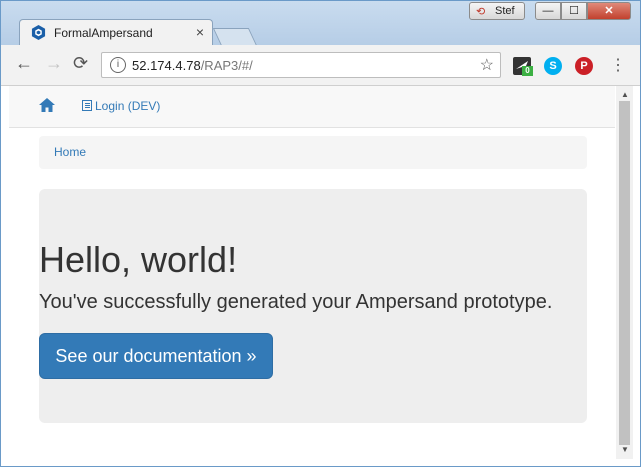 The image size is (641, 467). What do you see at coordinates (481, 12) in the screenshot?
I see `profile-sync-icon: ⟲` at bounding box center [481, 12].